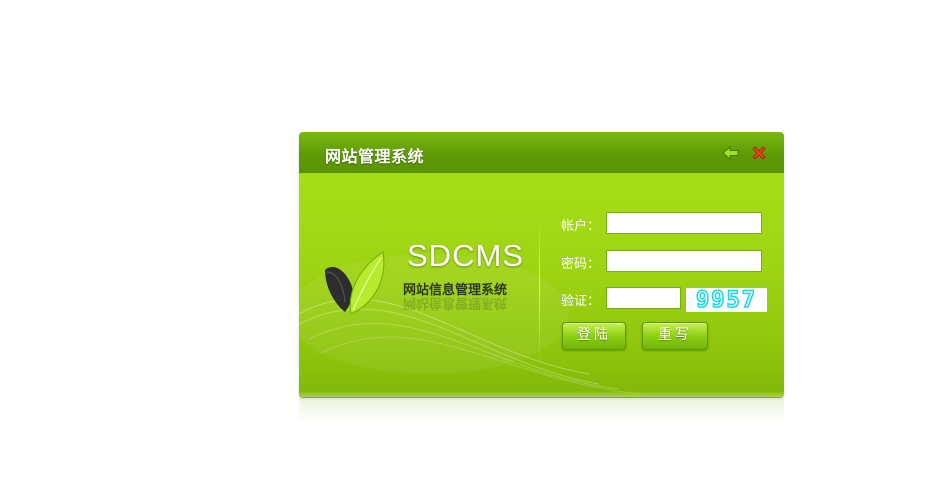  I want to click on captcha-code: 9957, so click(726, 300).